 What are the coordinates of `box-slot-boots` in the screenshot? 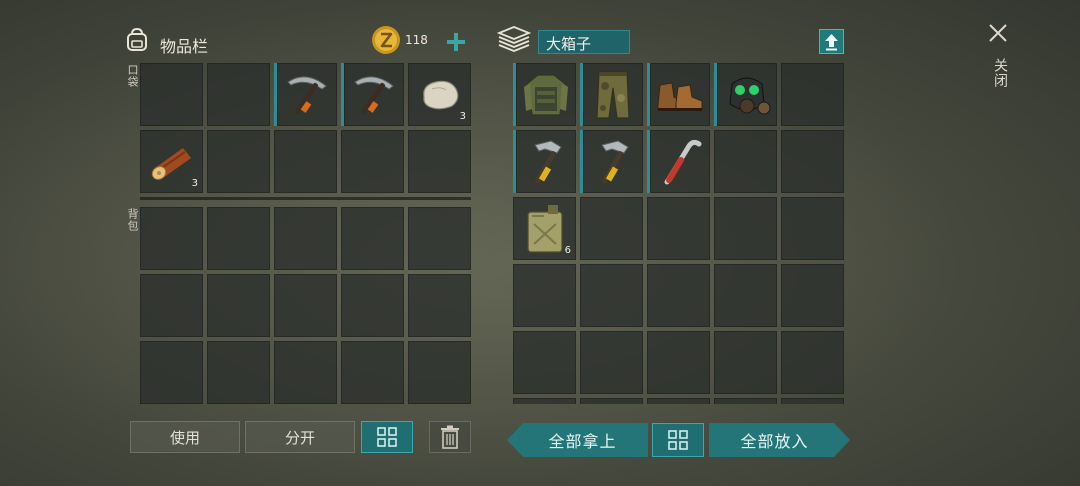 It's located at (678, 94).